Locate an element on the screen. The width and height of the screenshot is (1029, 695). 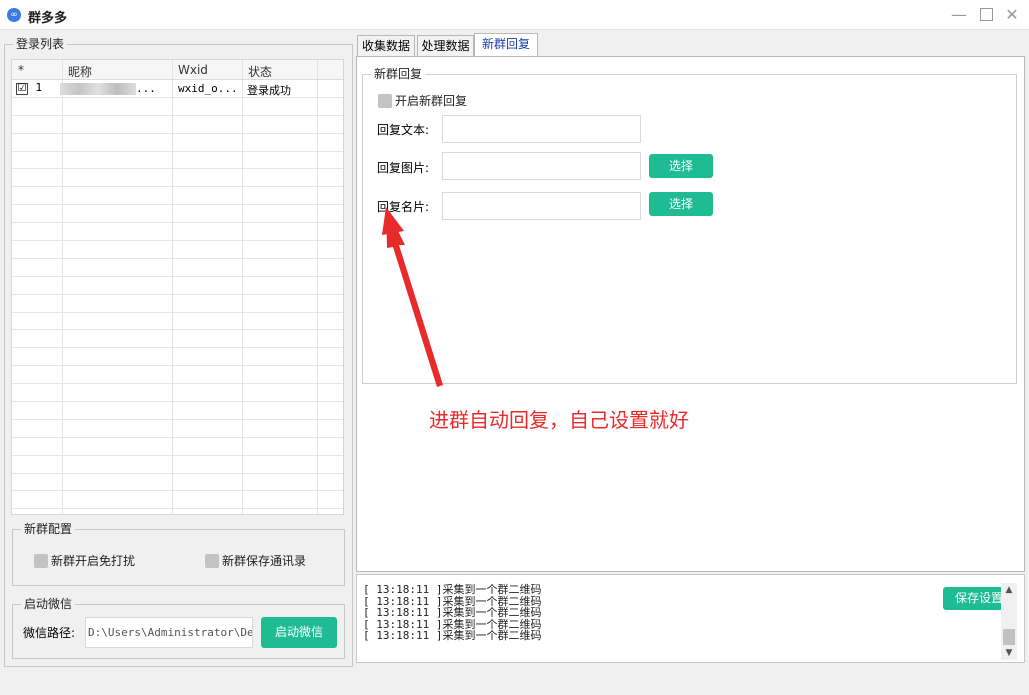
close-icon: ✕ is located at coordinates (1012, 15).